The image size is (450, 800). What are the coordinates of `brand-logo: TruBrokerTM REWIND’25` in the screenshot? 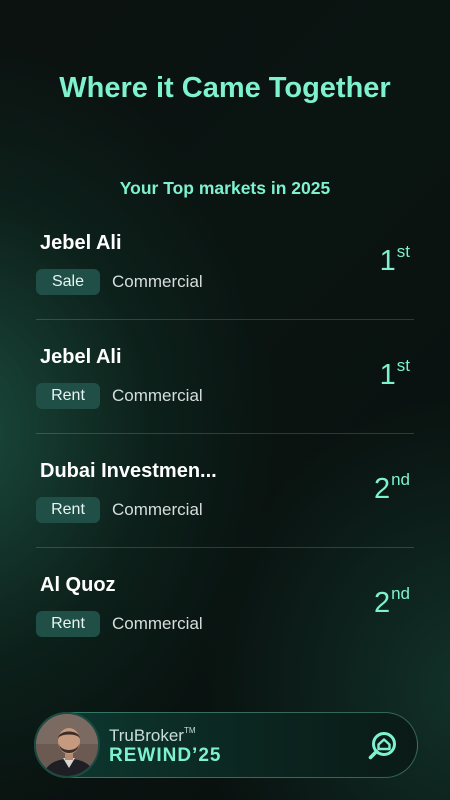 It's located at (165, 746).